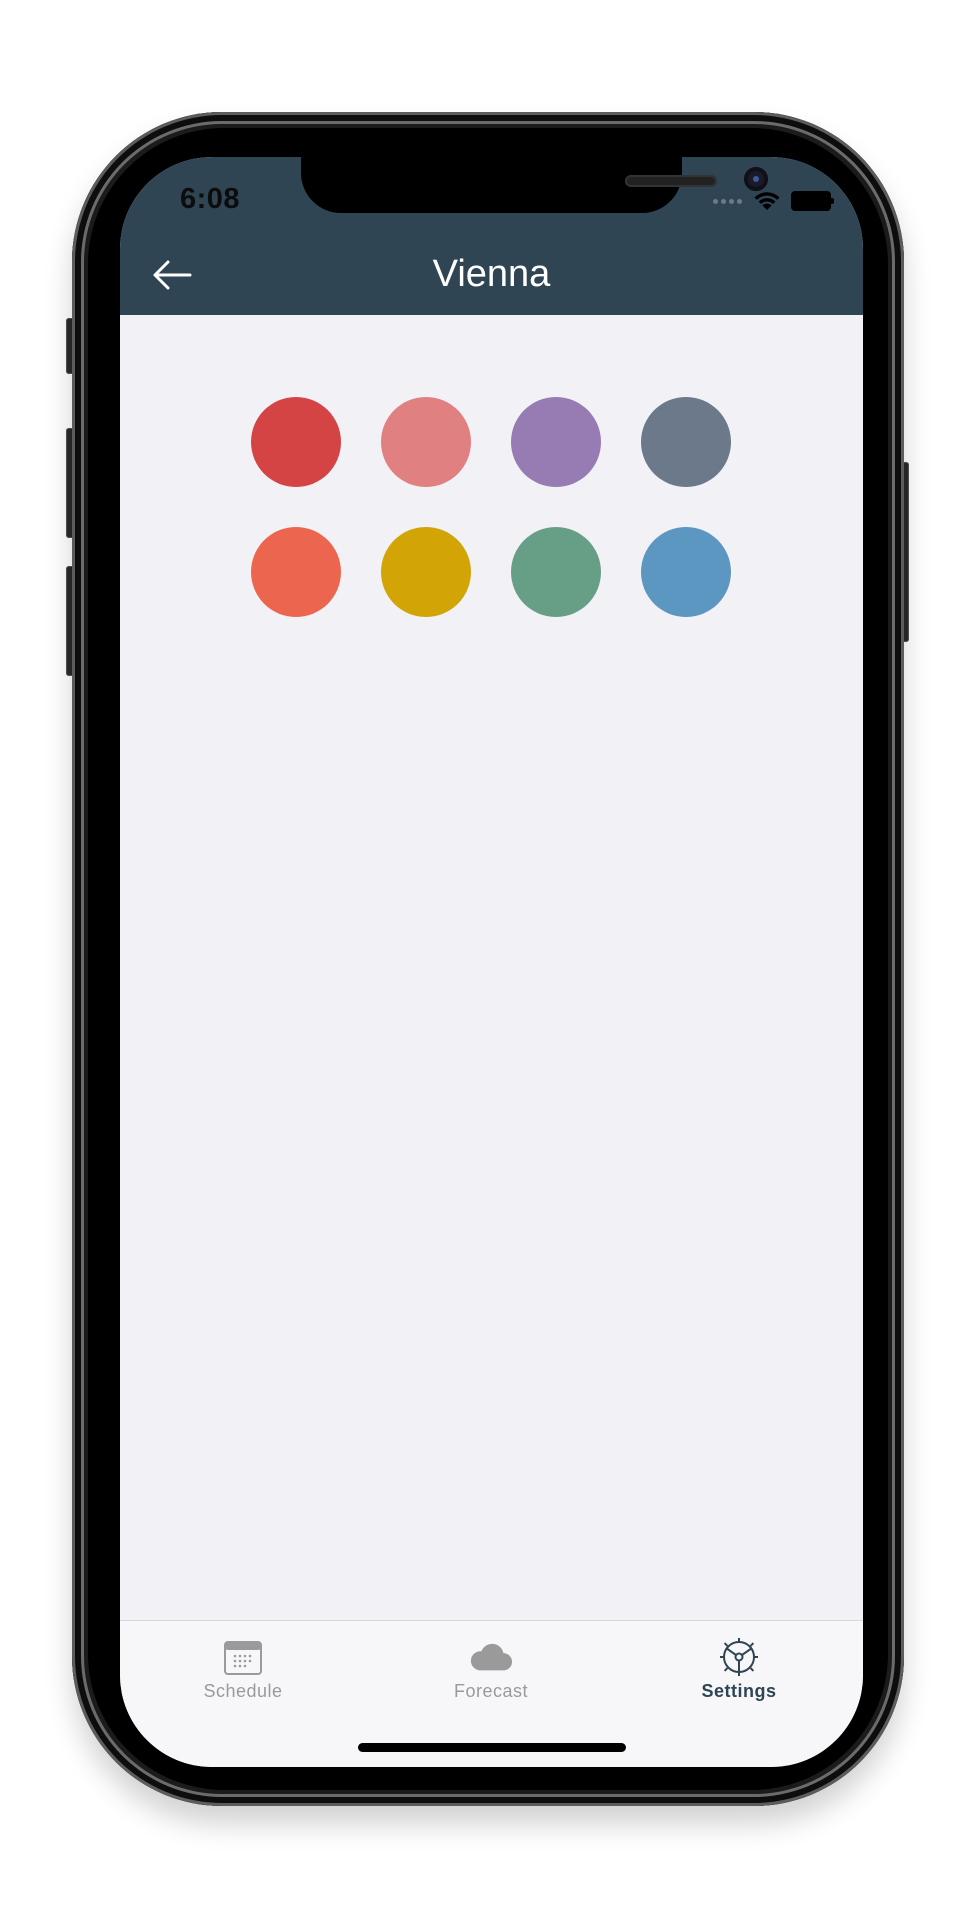 Image resolution: width=972 pixels, height=1920 pixels. What do you see at coordinates (686, 442) in the screenshot?
I see `color-swatch-slate` at bounding box center [686, 442].